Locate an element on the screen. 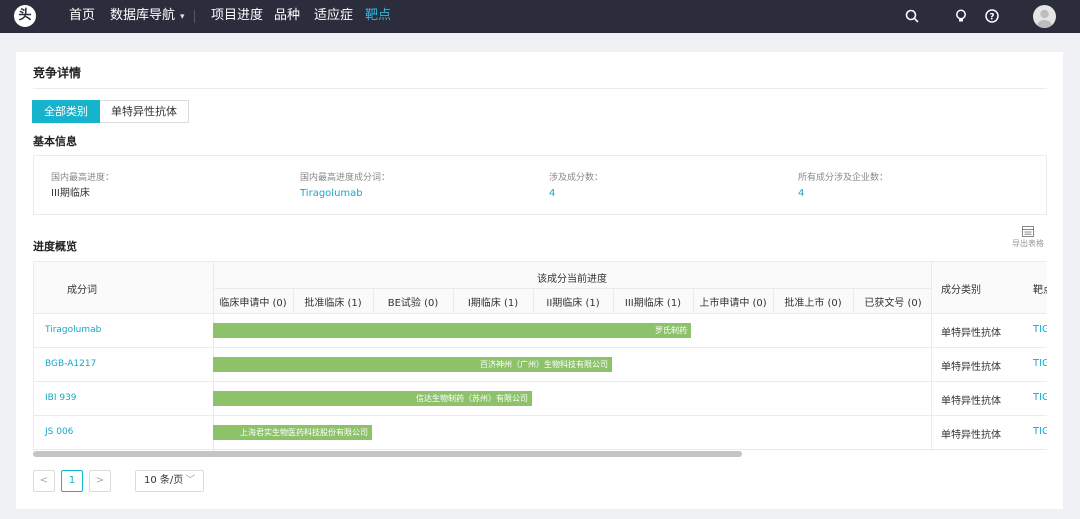  nav-divider is located at coordinates (194, 16).